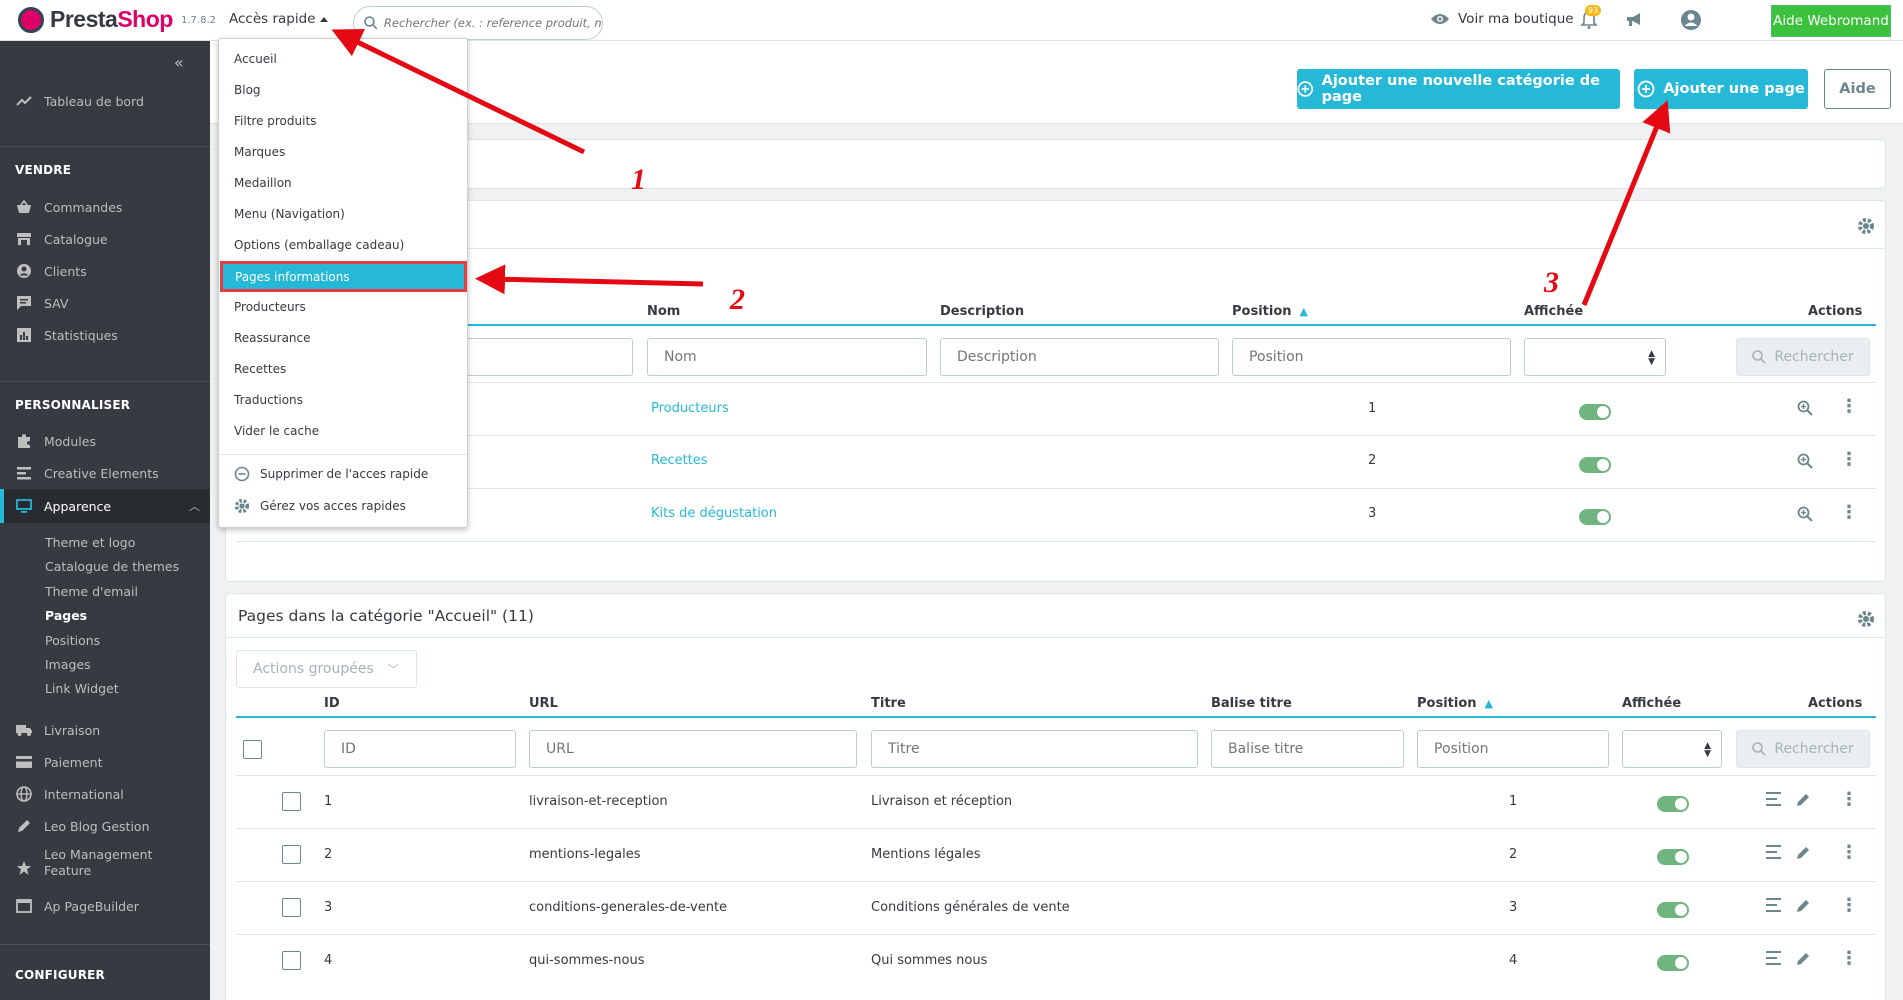 Image resolution: width=1903 pixels, height=1000 pixels. I want to click on pages-search-button: Rechercher, so click(1803, 749).